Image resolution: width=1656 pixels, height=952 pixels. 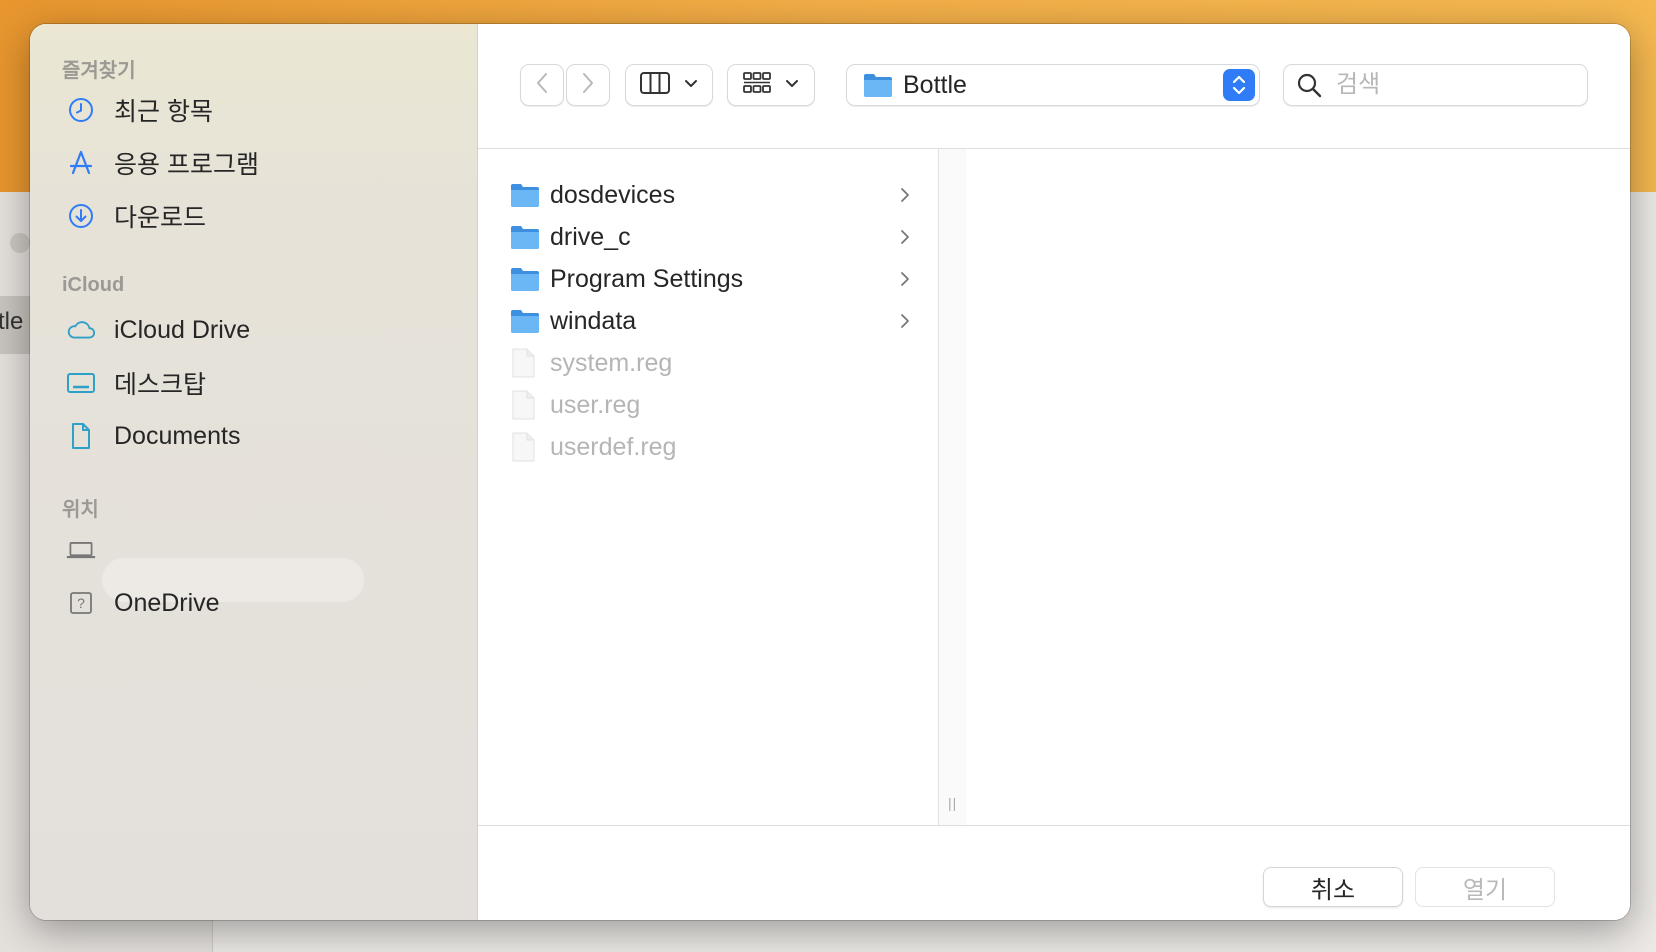 I want to click on sidebar-item-label: iCloud Drive, so click(x=182, y=329).